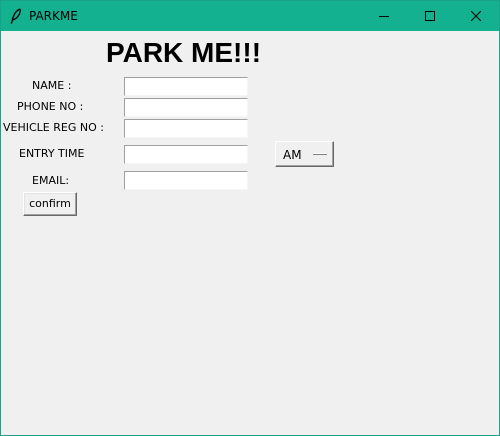 The height and width of the screenshot is (436, 500). What do you see at coordinates (50, 204) in the screenshot?
I see `confirm-button: confirm` at bounding box center [50, 204].